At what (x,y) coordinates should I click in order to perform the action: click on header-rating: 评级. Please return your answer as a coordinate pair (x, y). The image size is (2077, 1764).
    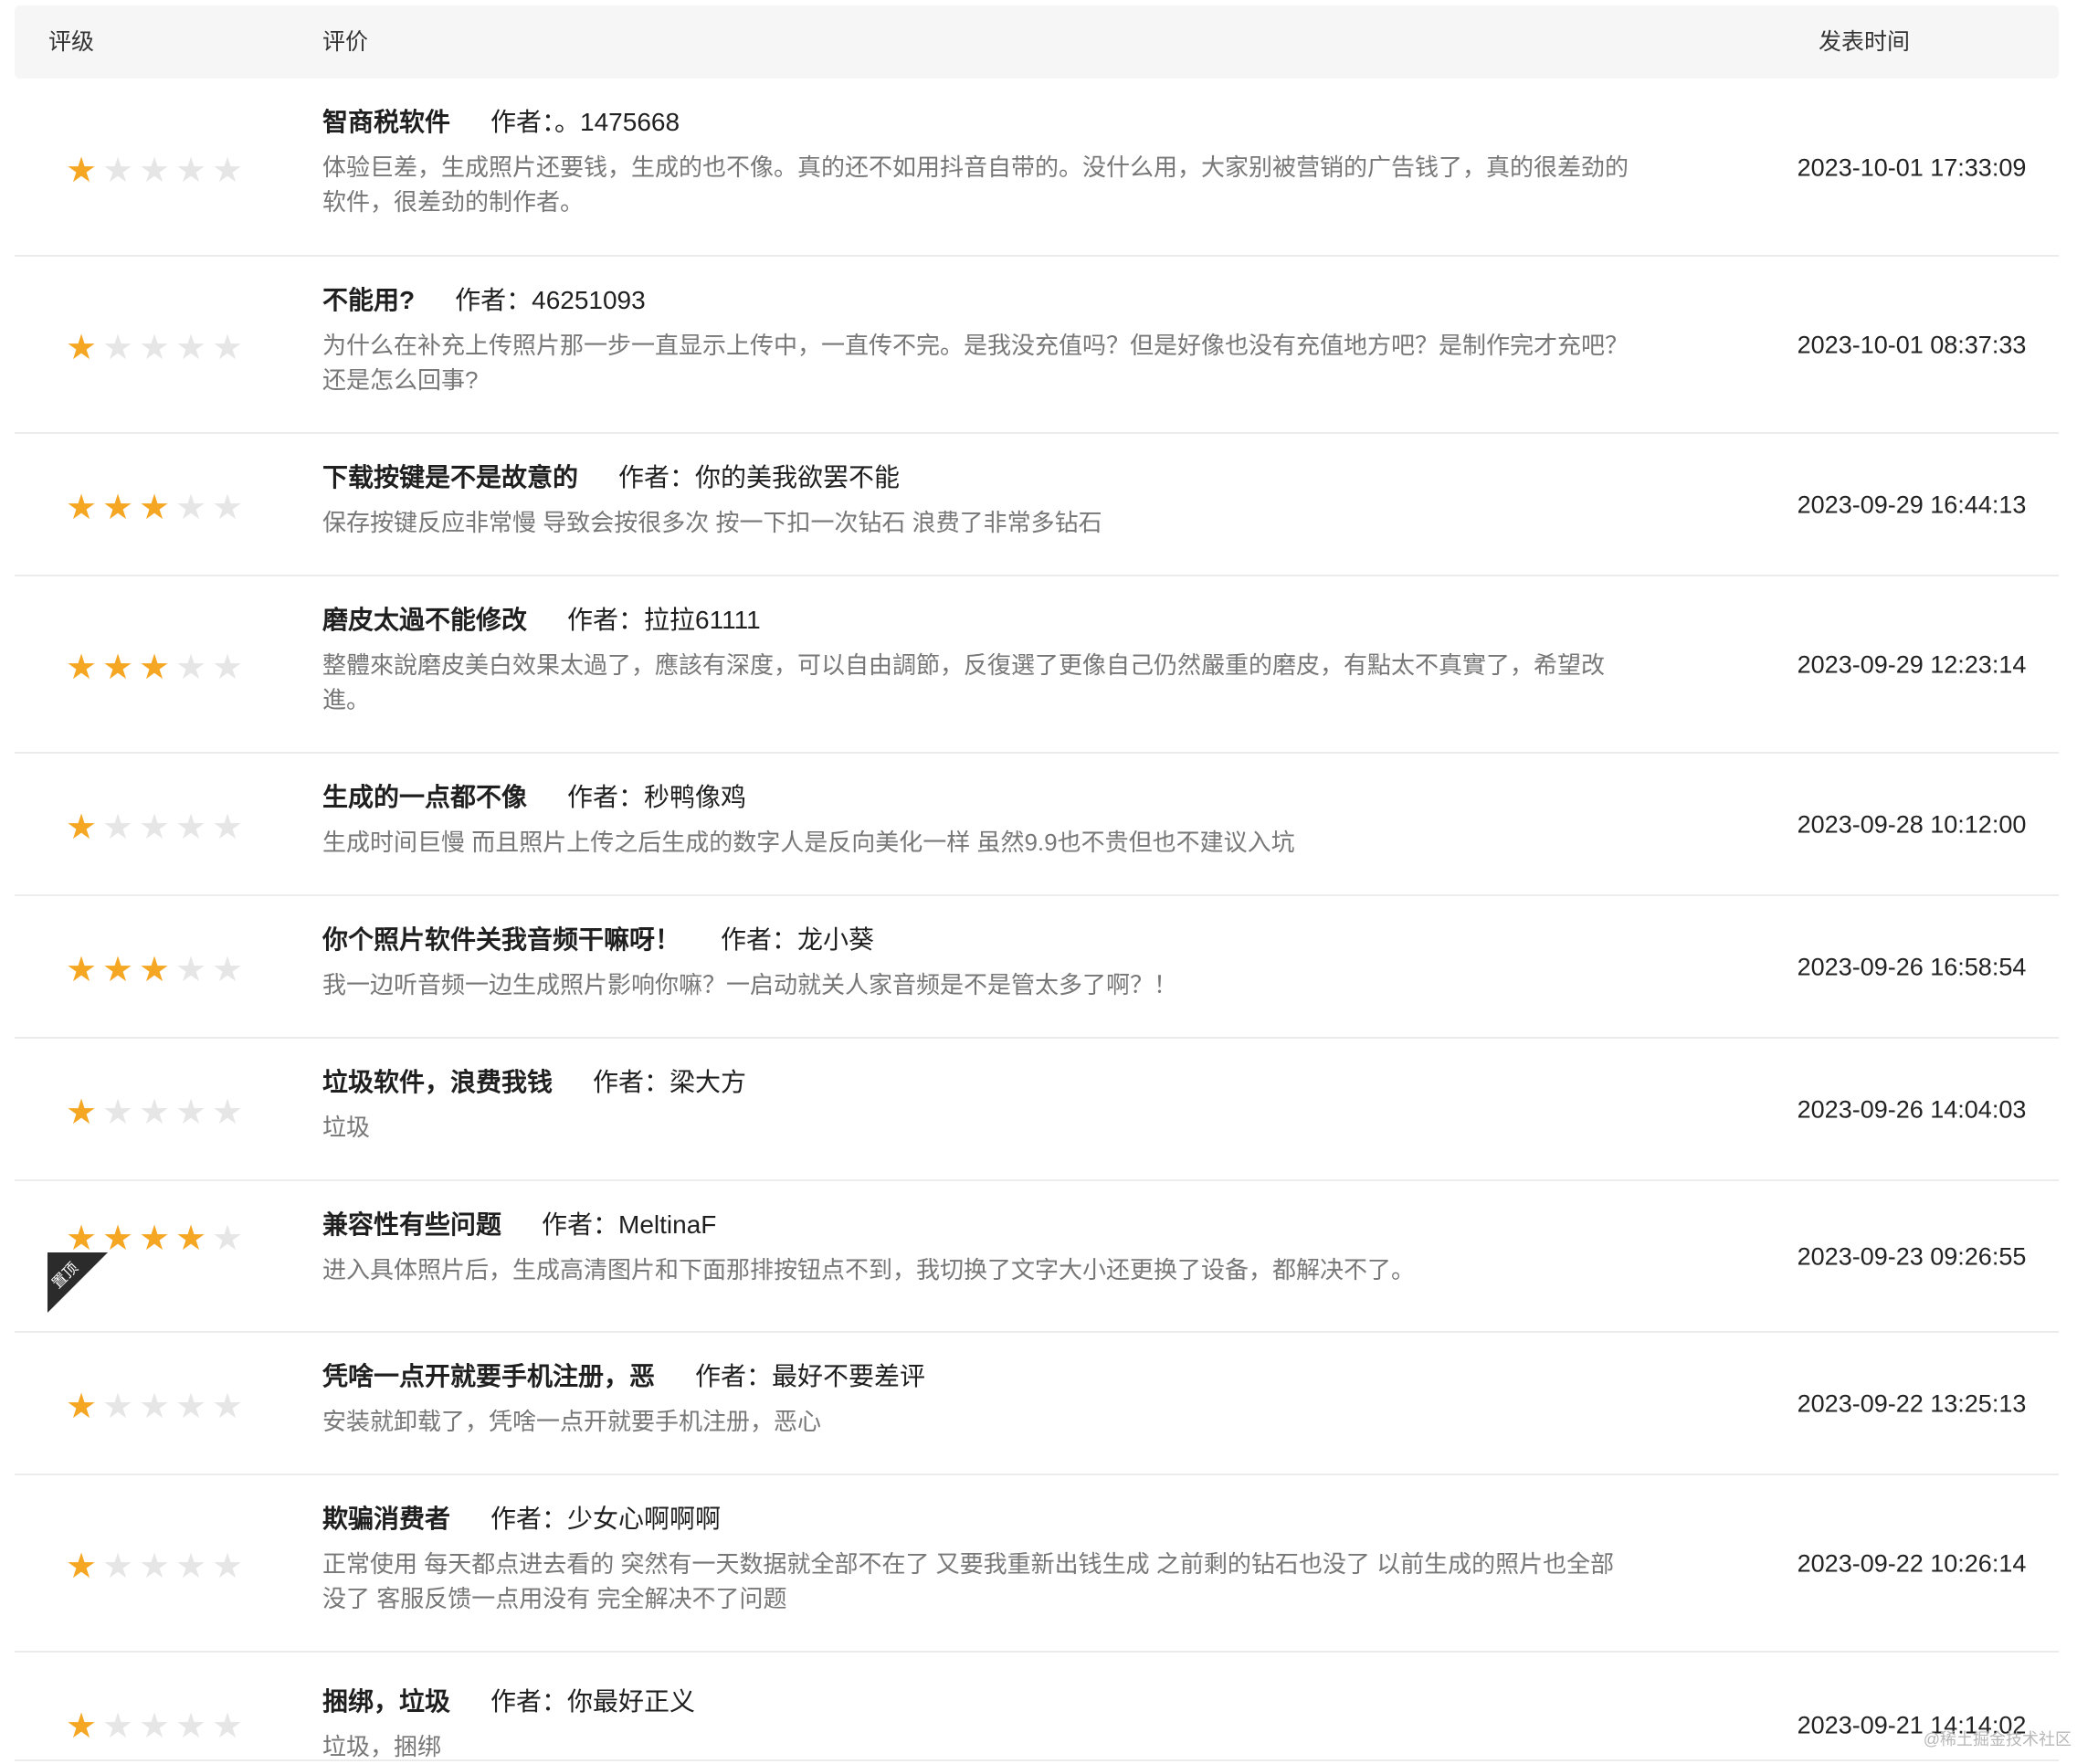
    Looking at the image, I should click on (72, 42).